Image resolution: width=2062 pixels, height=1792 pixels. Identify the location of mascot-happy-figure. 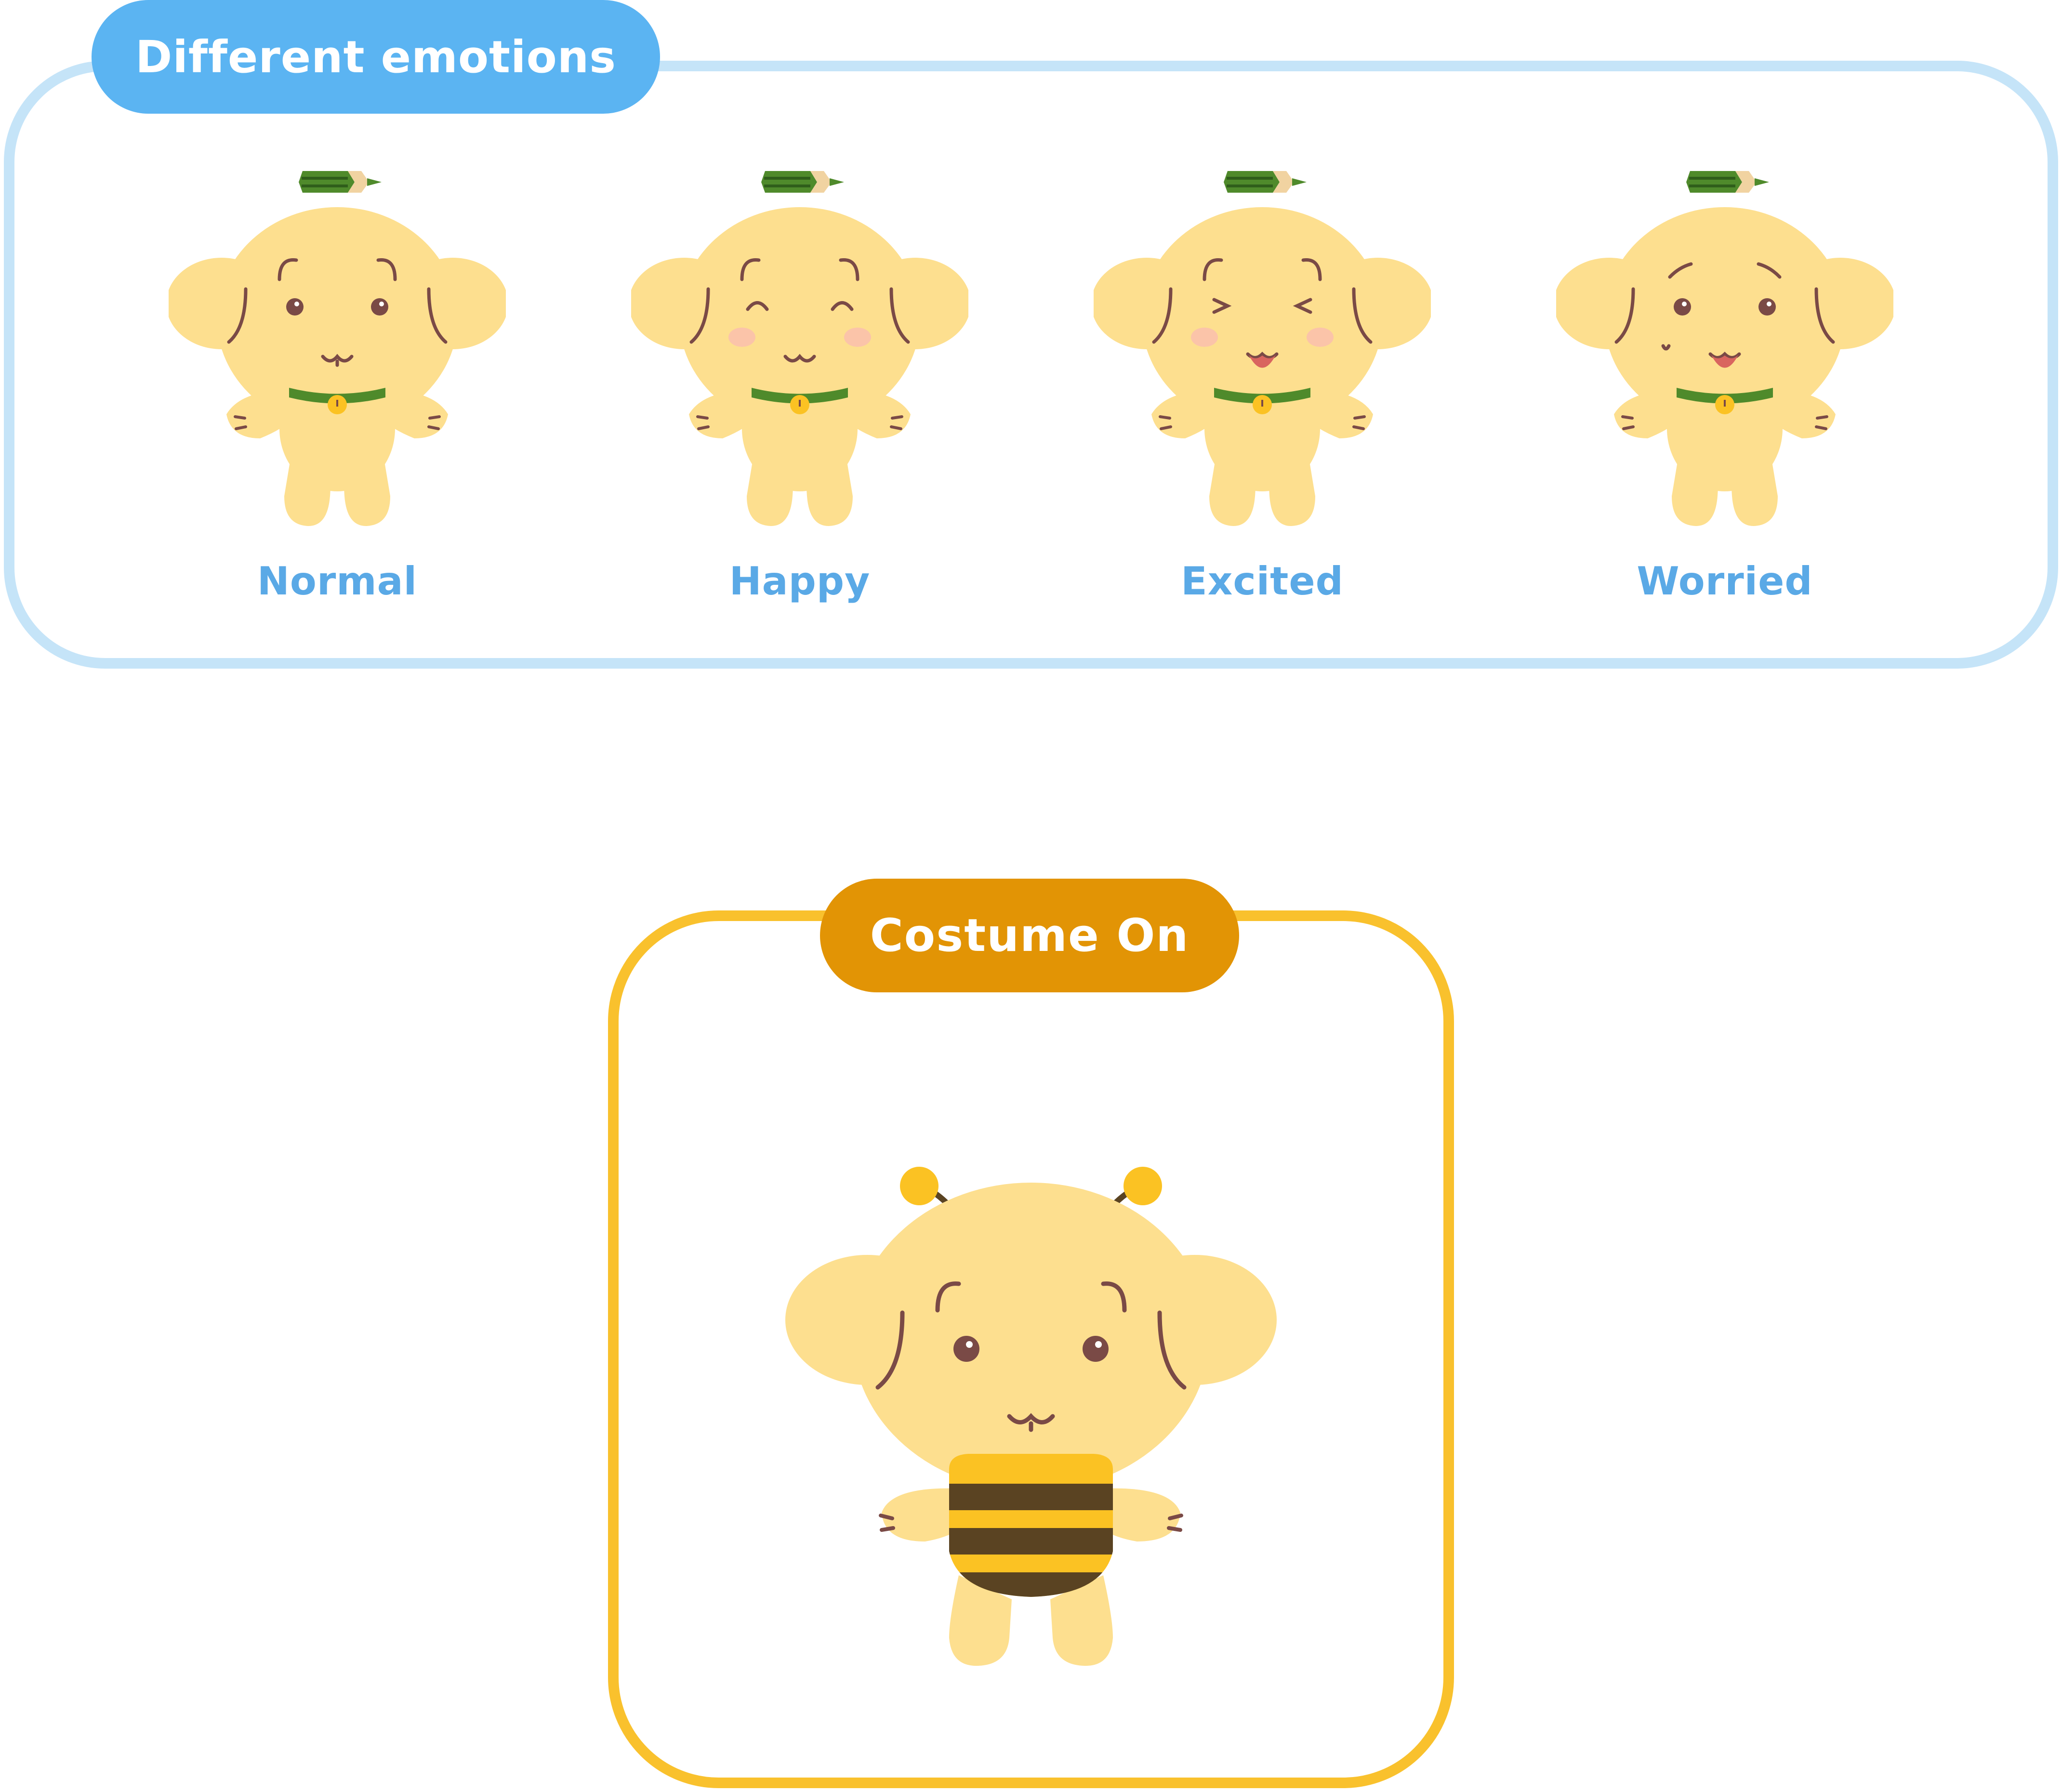
(799, 349).